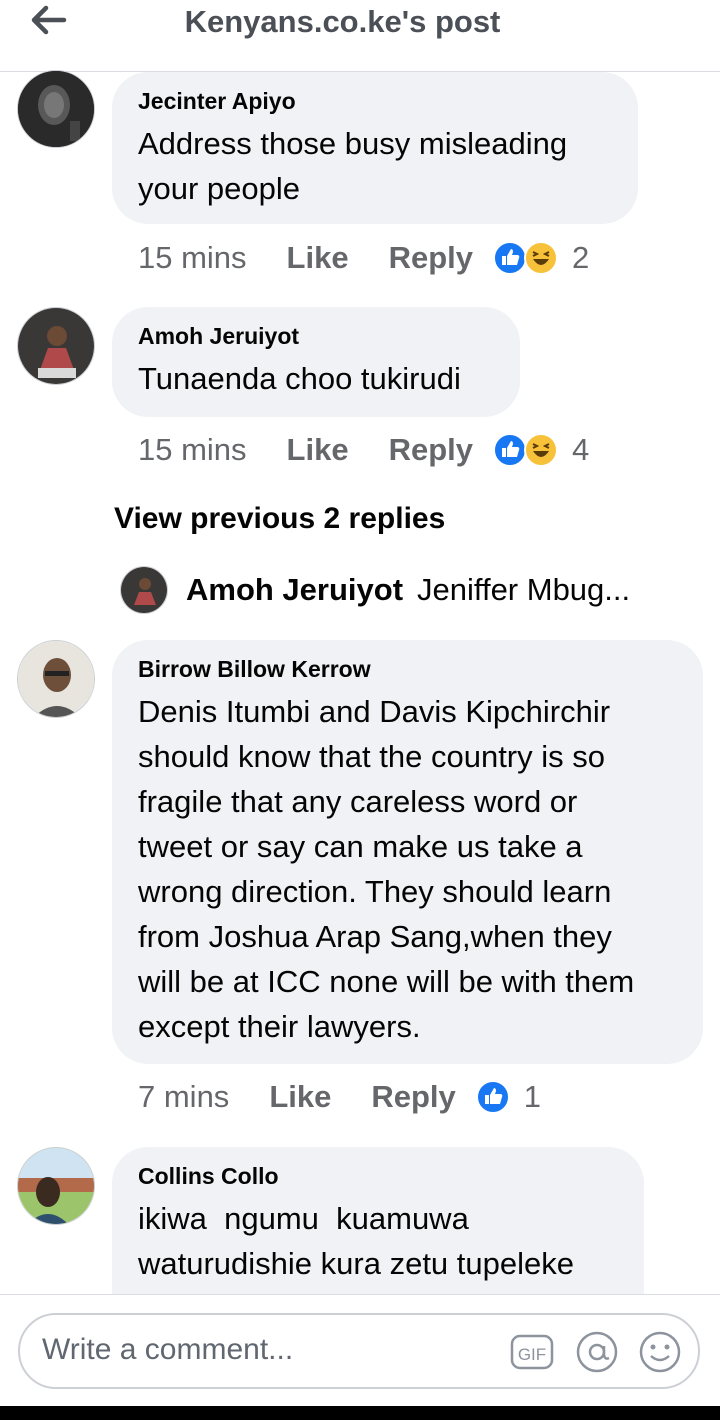  What do you see at coordinates (378, 1176) in the screenshot?
I see `comment-author: Collins Collo` at bounding box center [378, 1176].